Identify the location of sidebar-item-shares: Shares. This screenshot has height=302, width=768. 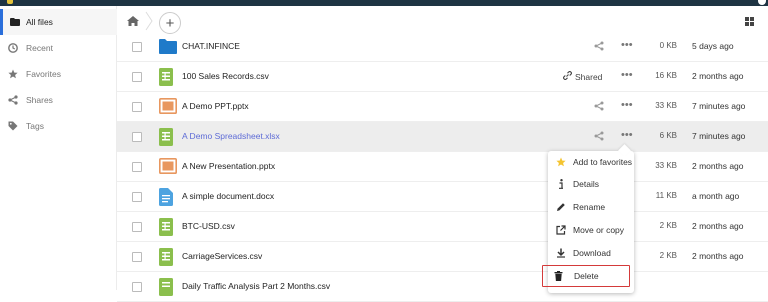
(58, 100).